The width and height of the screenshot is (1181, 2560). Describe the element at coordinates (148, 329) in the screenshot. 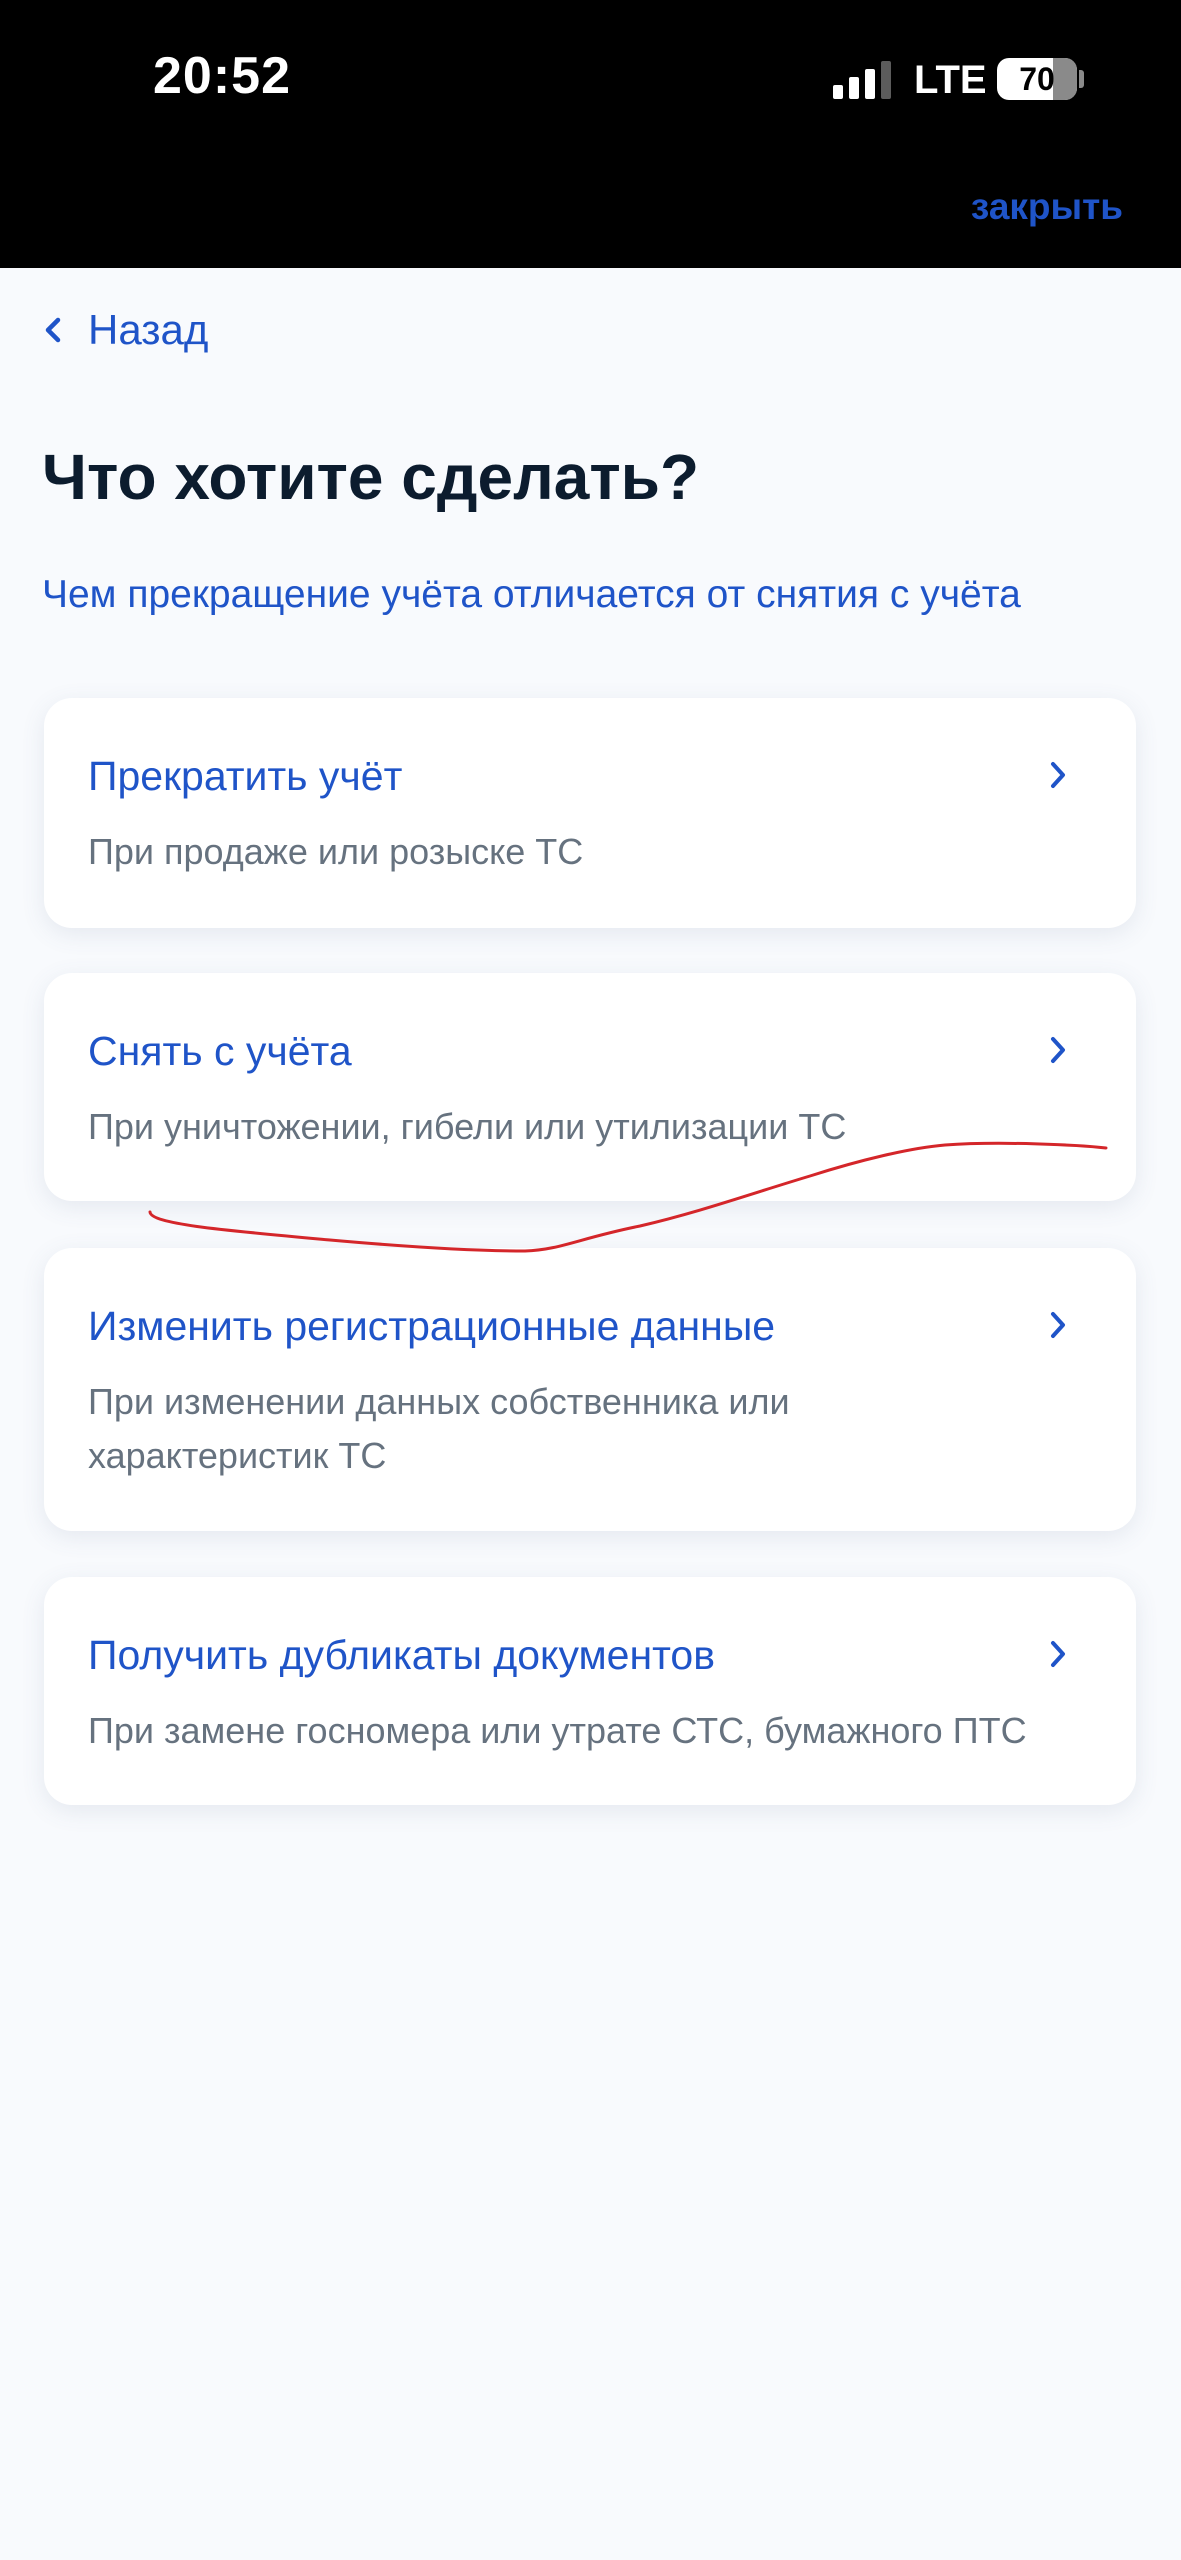

I see `back-label: Назад` at that location.